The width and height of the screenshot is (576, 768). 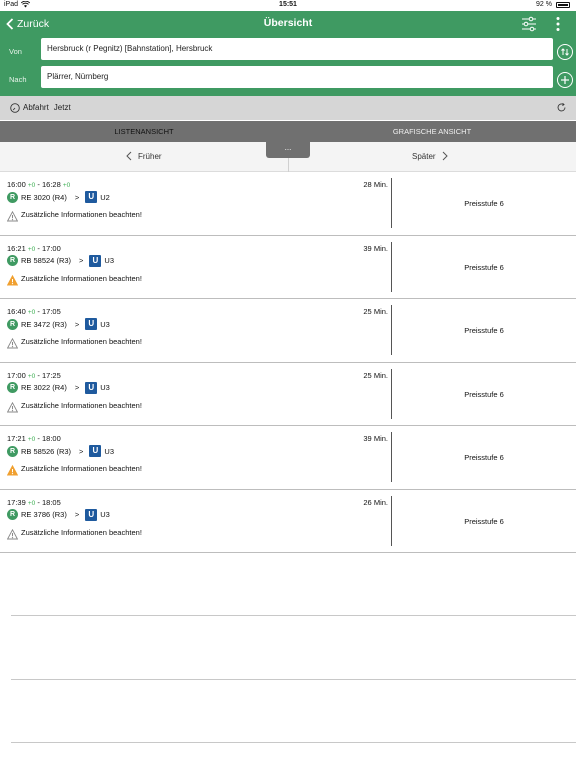 I want to click on later-label: Später, so click(x=424, y=156).